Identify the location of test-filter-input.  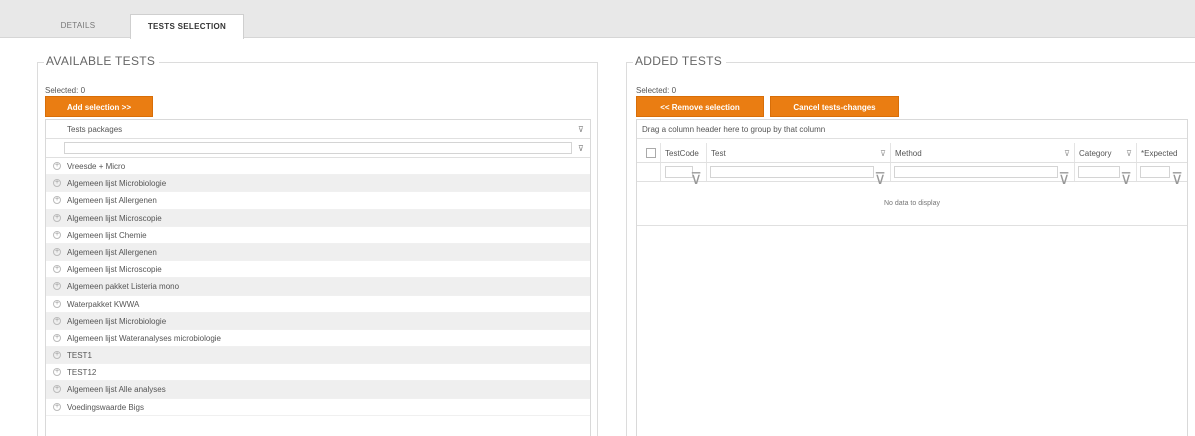
(792, 172).